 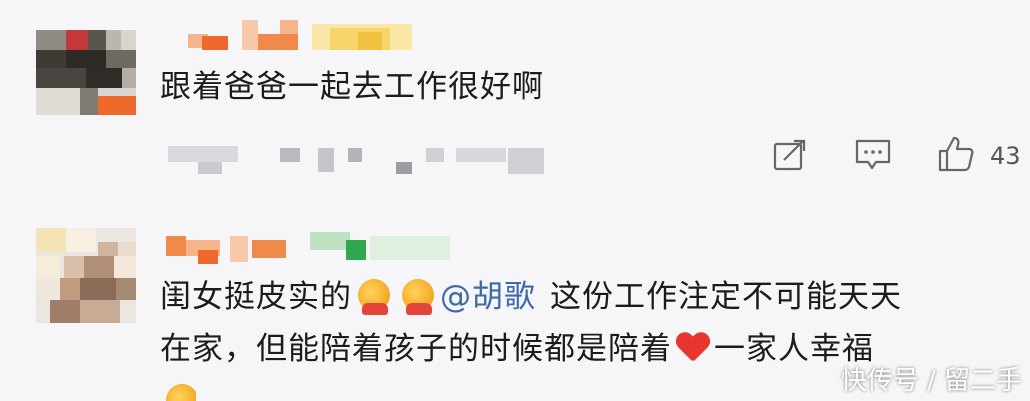 I want to click on comment-meta, so click(x=358, y=161).